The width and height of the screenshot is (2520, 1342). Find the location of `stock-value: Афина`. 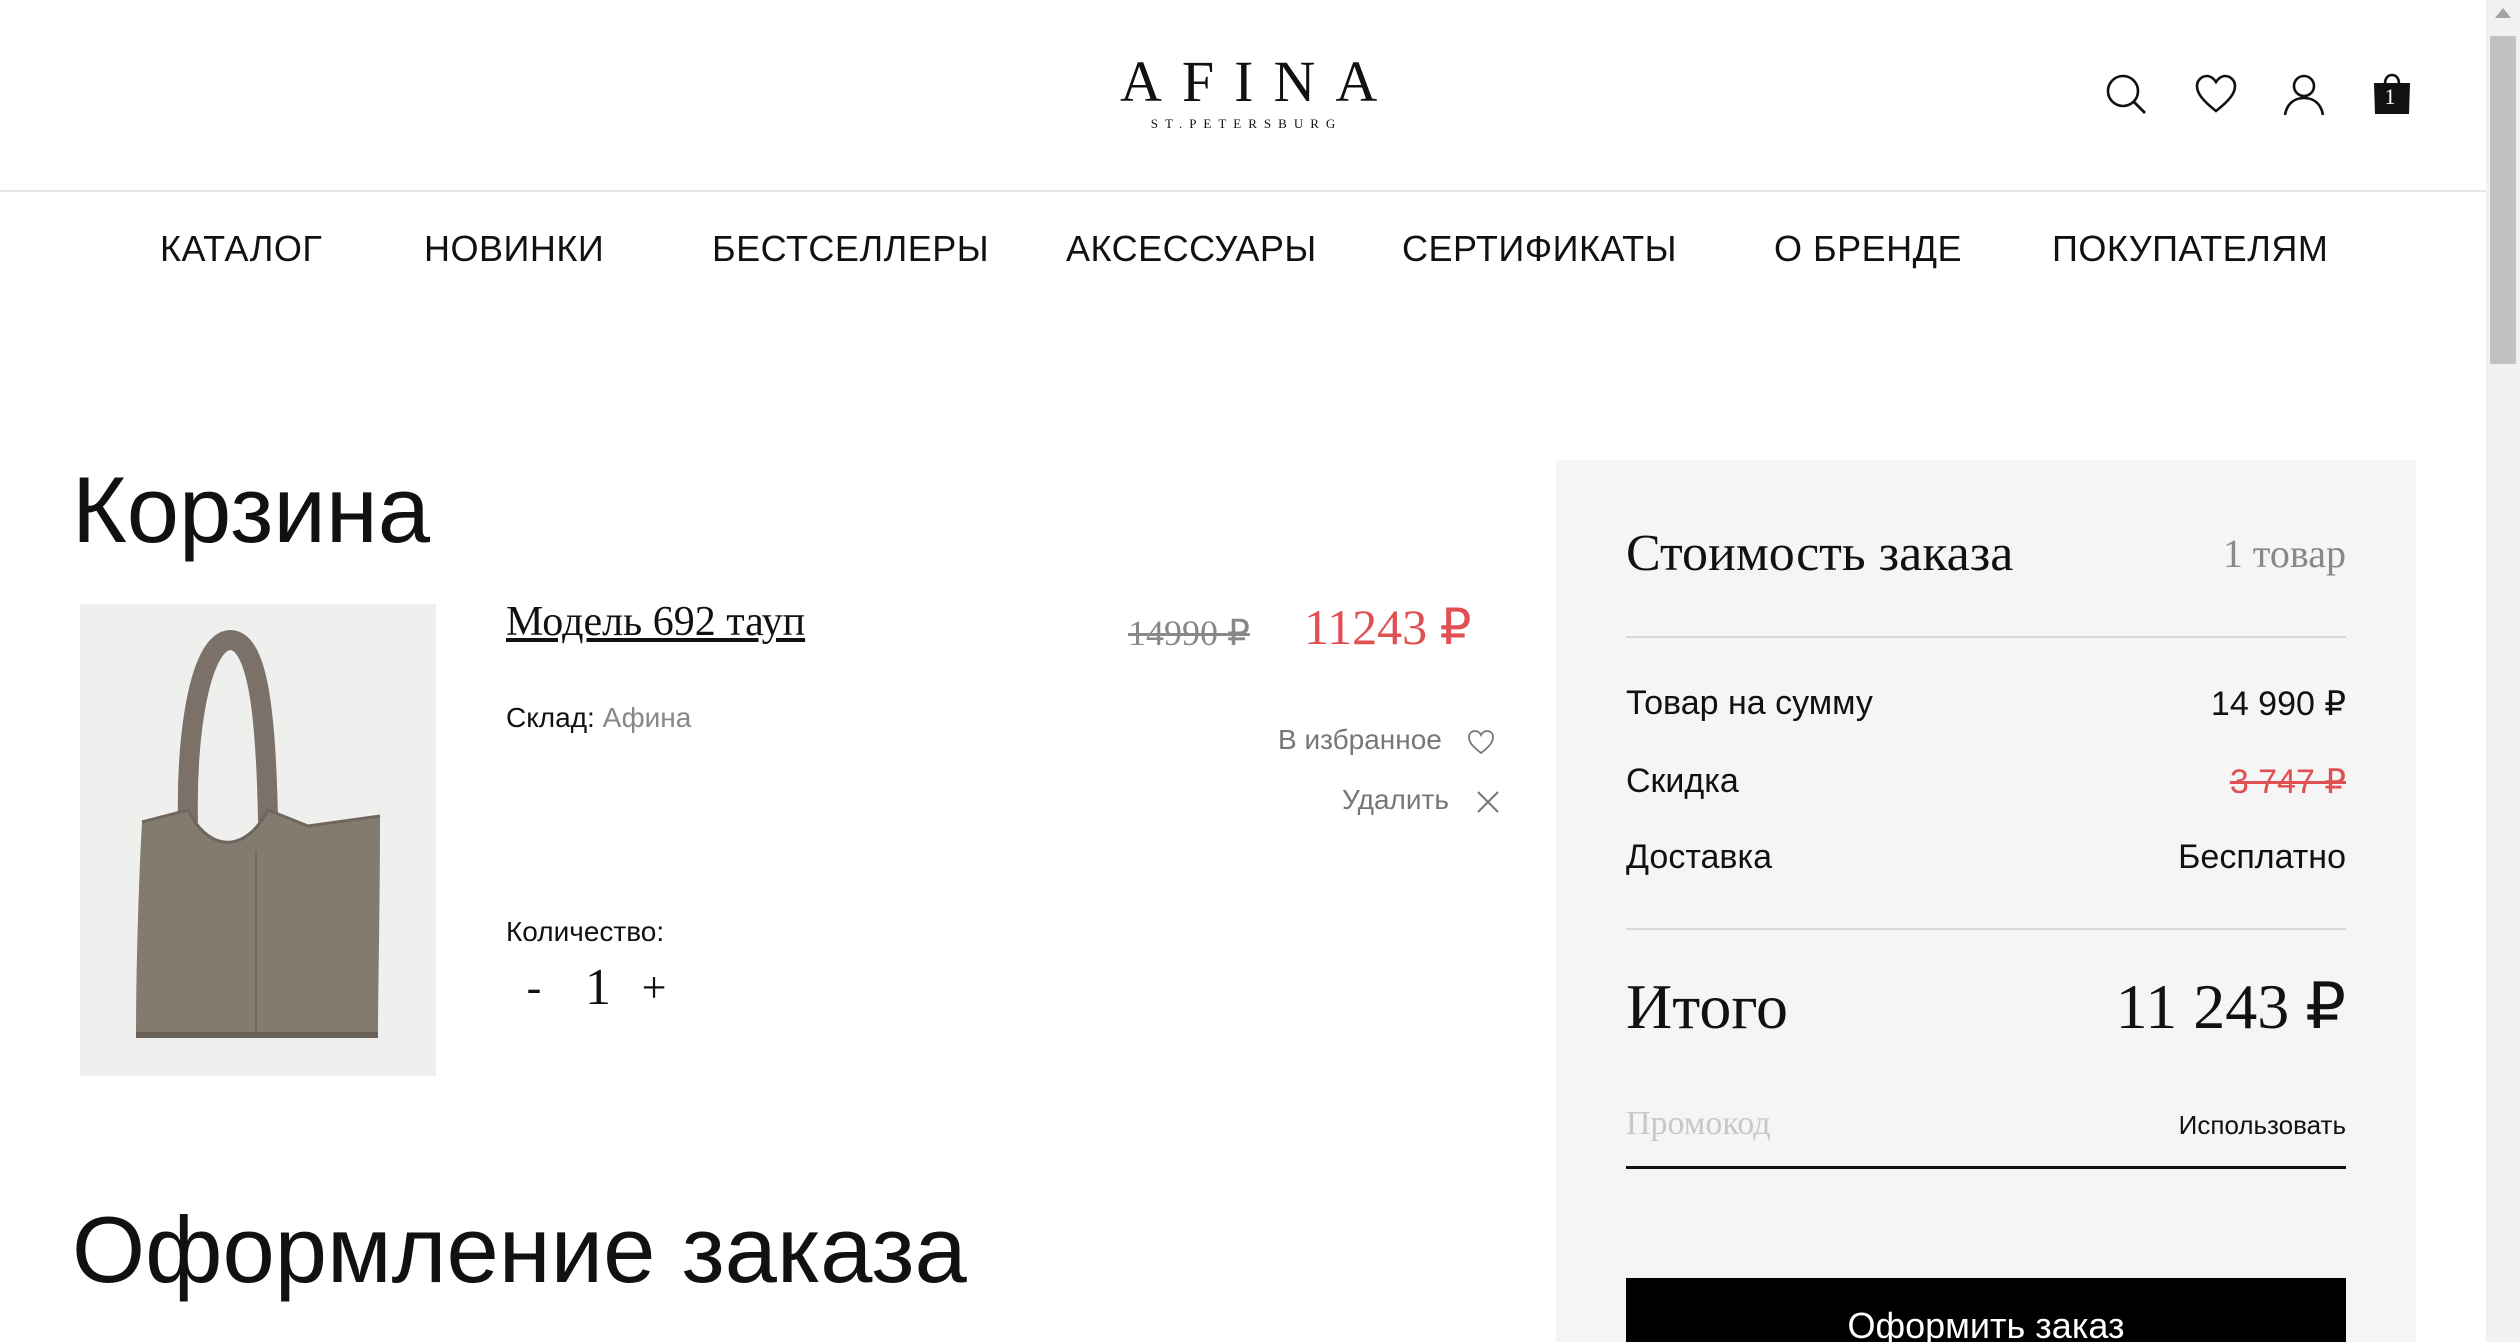

stock-value: Афина is located at coordinates (647, 717).